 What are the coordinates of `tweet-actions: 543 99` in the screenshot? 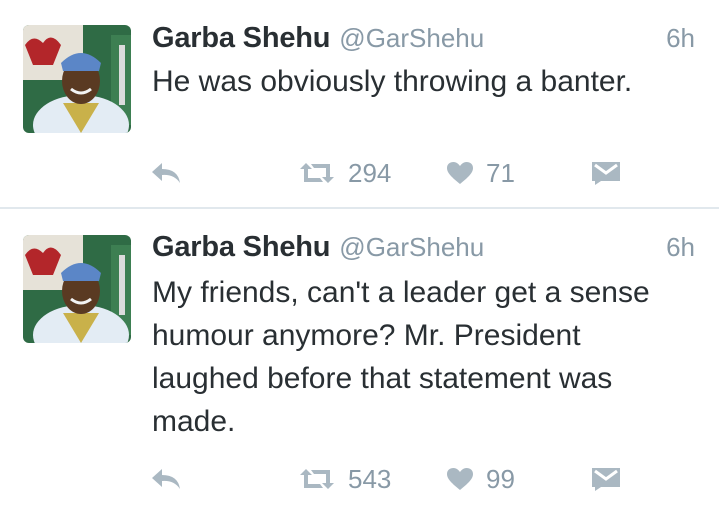 It's located at (359, 479).